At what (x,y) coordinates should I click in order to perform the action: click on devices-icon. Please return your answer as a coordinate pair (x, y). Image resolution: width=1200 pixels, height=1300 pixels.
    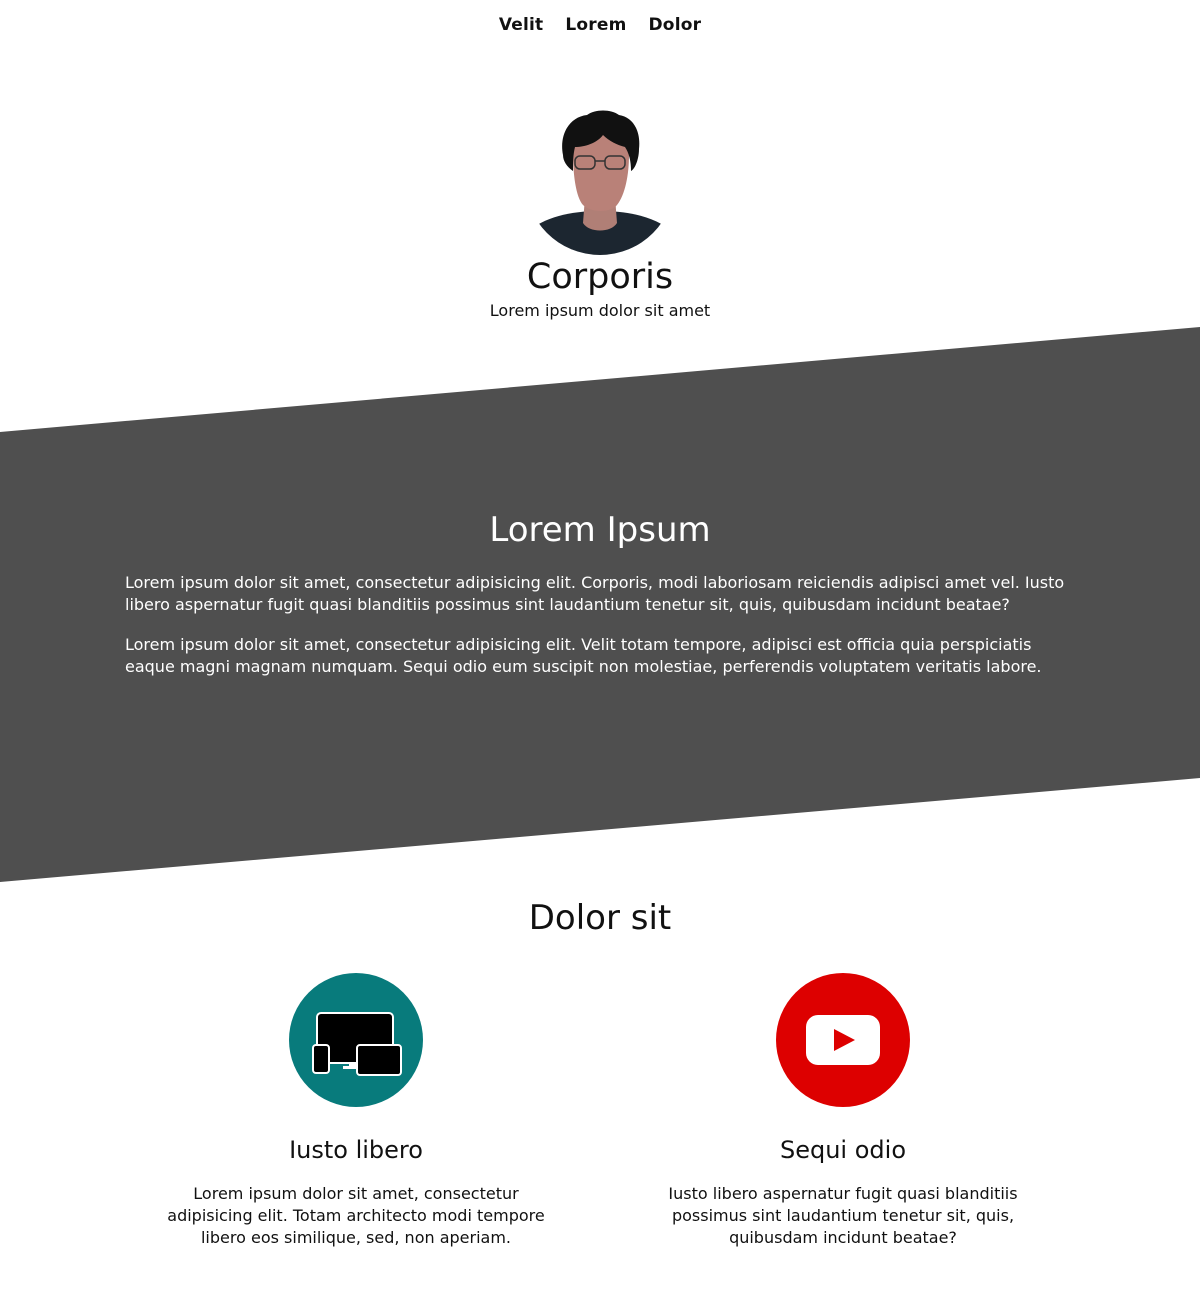
    Looking at the image, I should click on (356, 1040).